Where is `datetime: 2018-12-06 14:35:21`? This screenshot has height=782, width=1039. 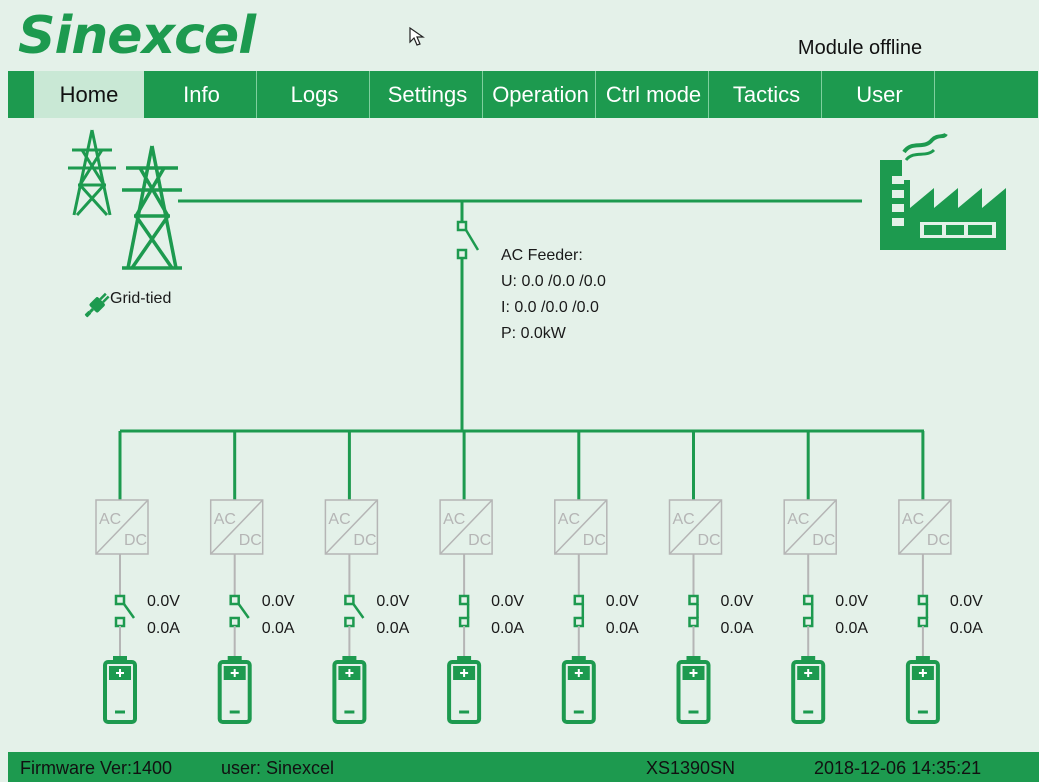 datetime: 2018-12-06 14:35:21 is located at coordinates (898, 768).